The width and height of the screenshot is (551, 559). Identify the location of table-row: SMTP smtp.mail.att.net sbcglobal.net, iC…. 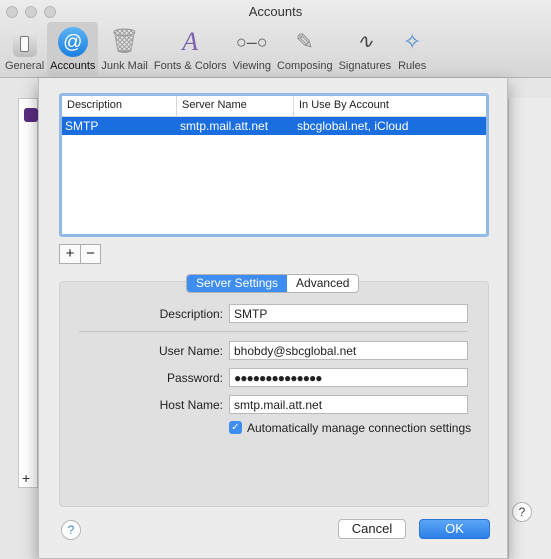
(274, 126).